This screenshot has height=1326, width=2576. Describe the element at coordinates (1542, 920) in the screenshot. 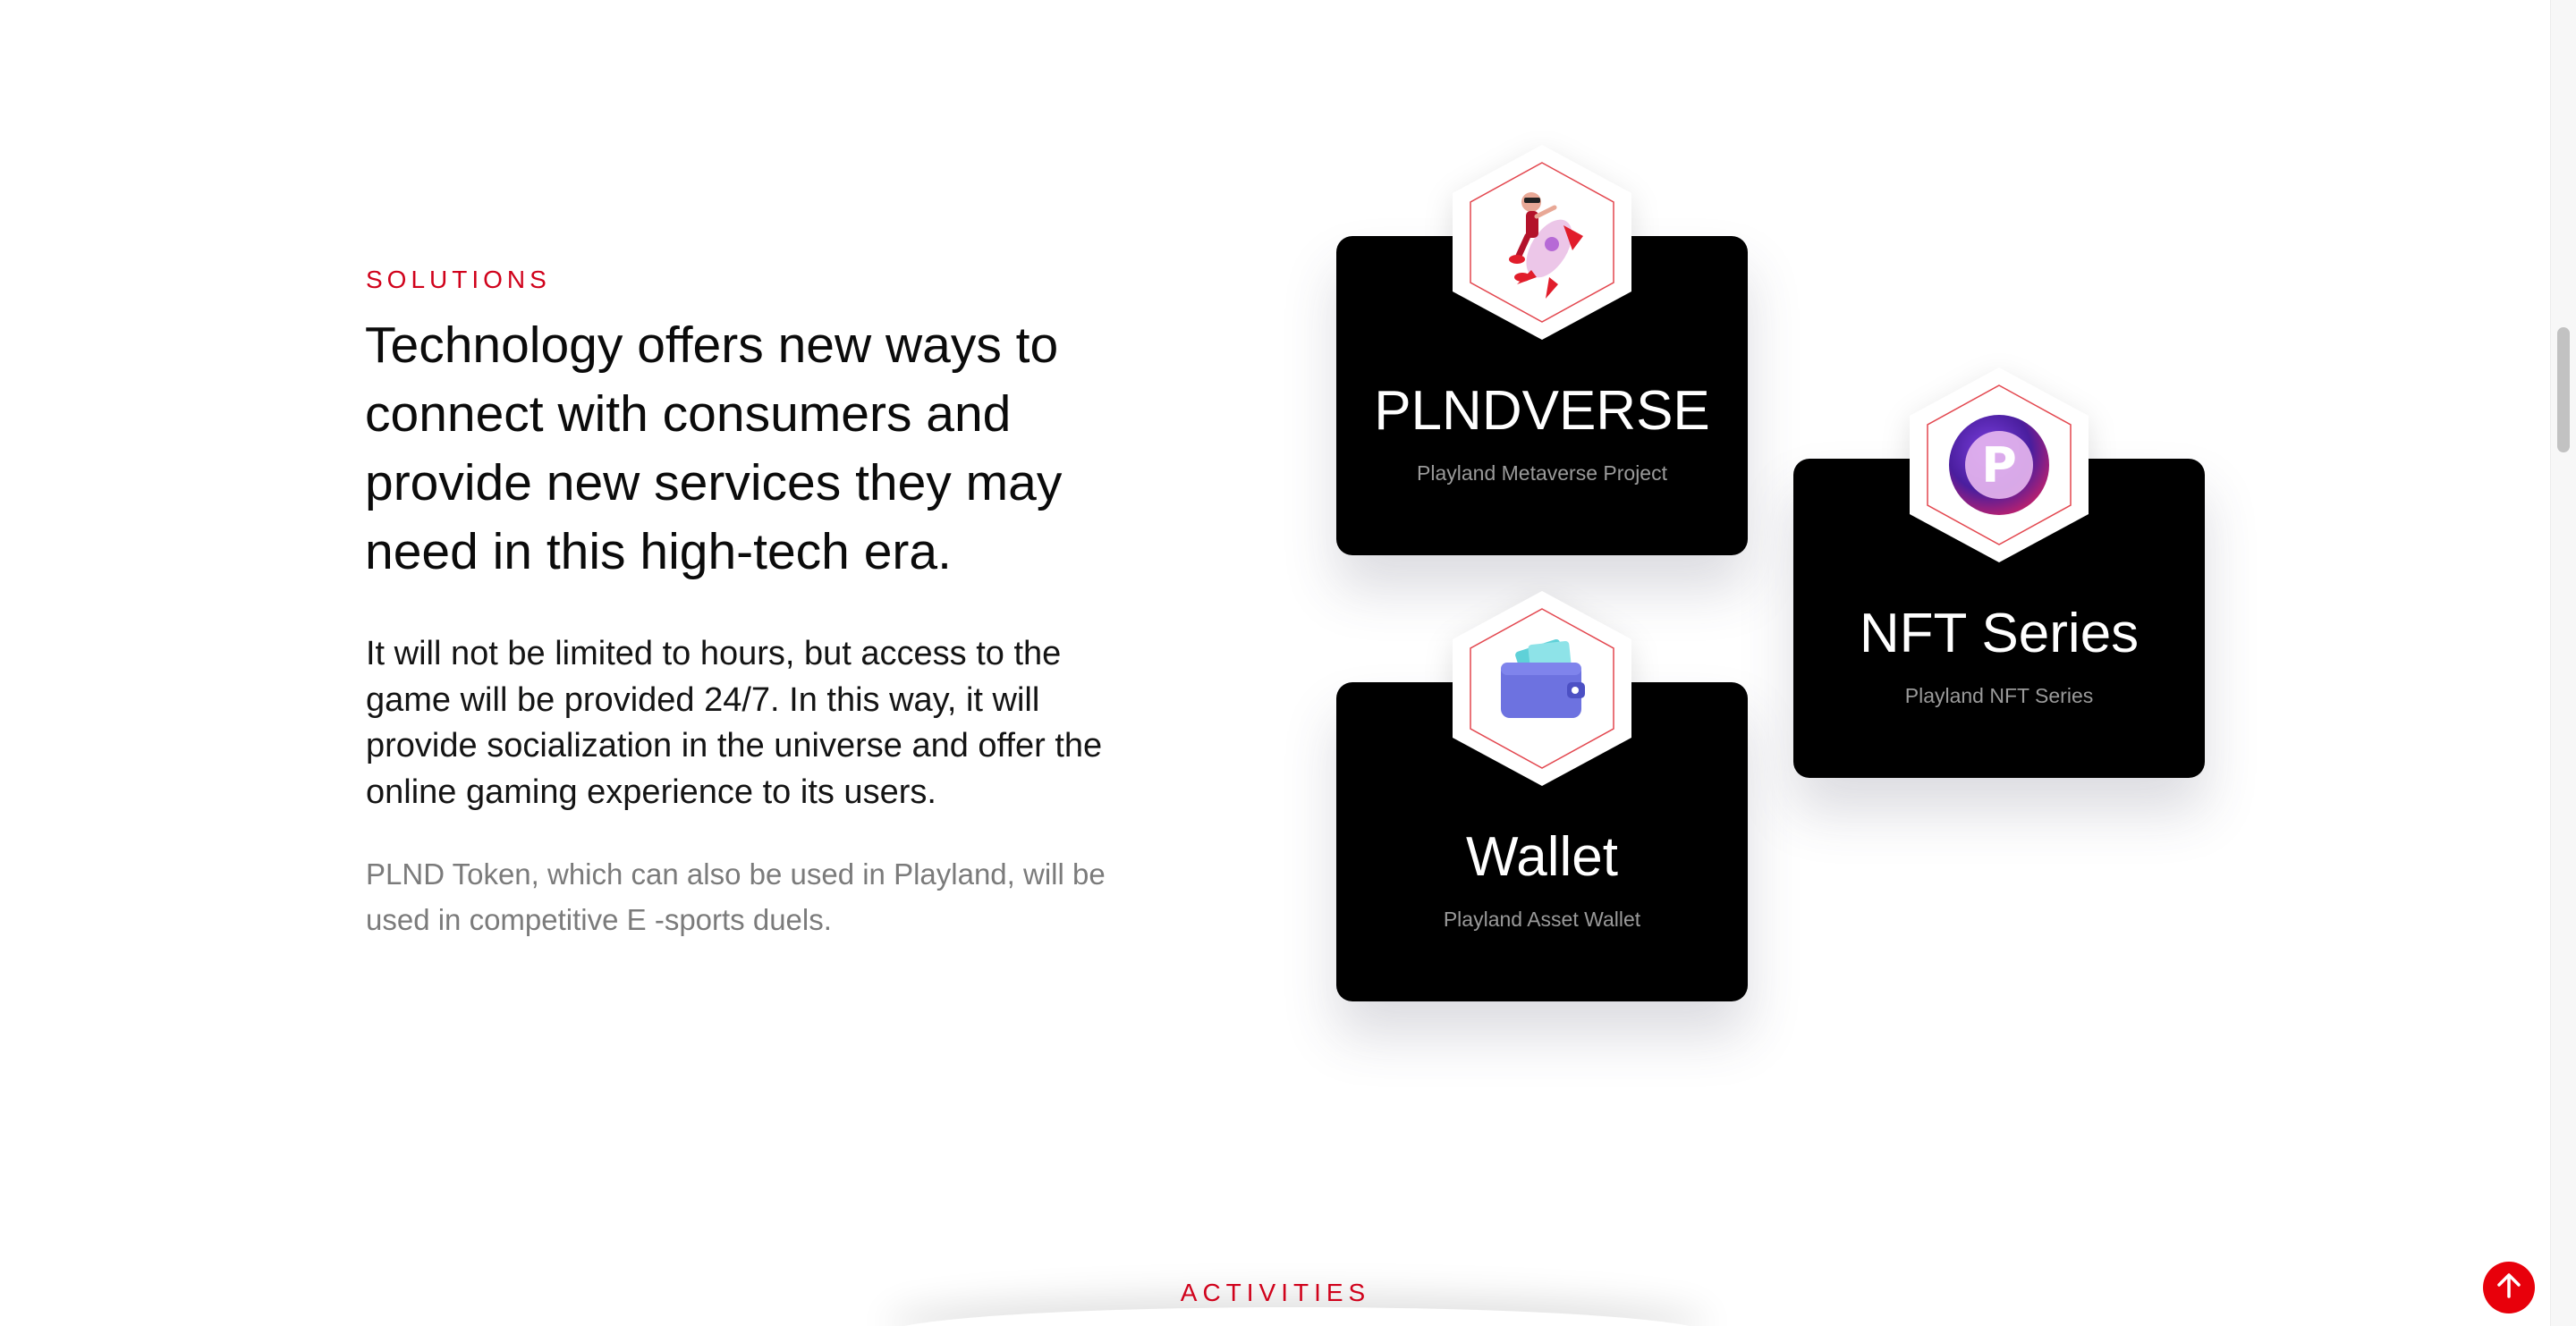

I see `card-subtitle: Playland Asset Wallet` at that location.